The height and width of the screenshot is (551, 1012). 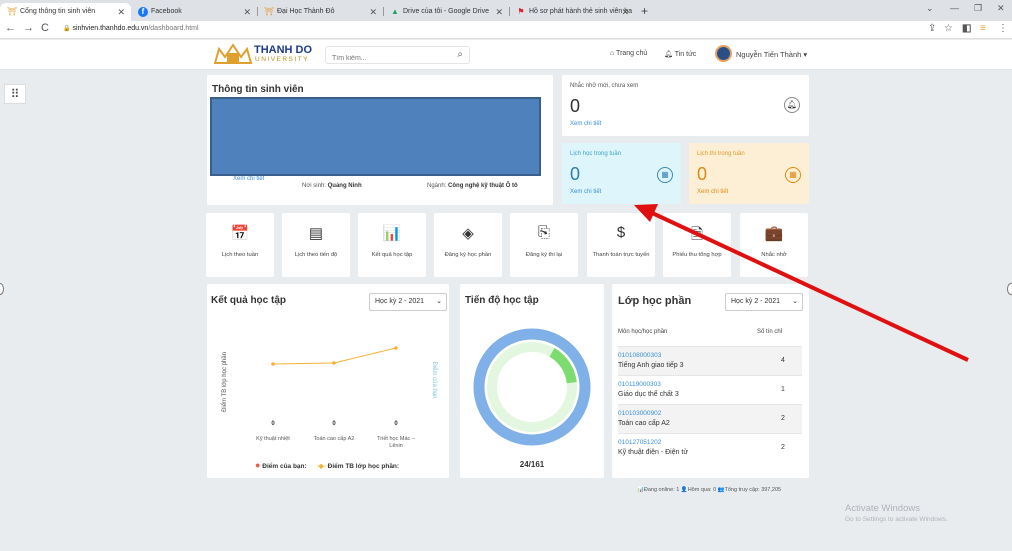 What do you see at coordinates (502, 300) in the screenshot?
I see `progress-title: Tiến độ học tập` at bounding box center [502, 300].